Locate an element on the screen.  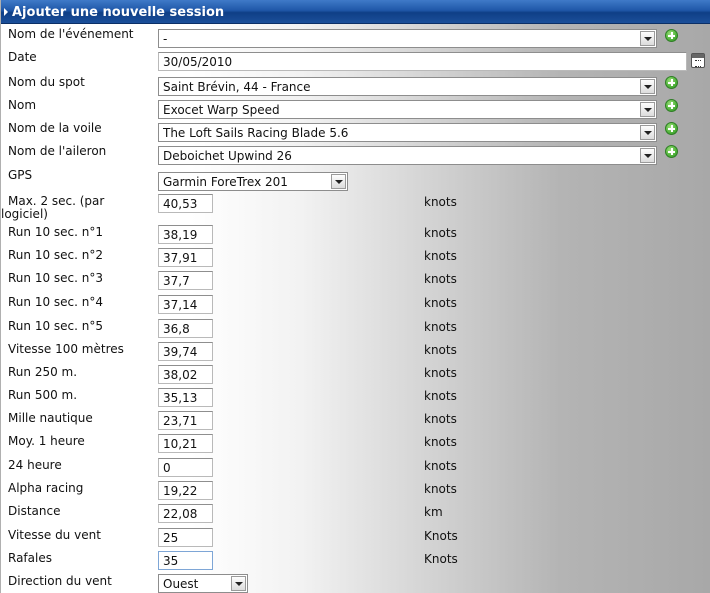
mile-input: 23,71 is located at coordinates (185, 420).